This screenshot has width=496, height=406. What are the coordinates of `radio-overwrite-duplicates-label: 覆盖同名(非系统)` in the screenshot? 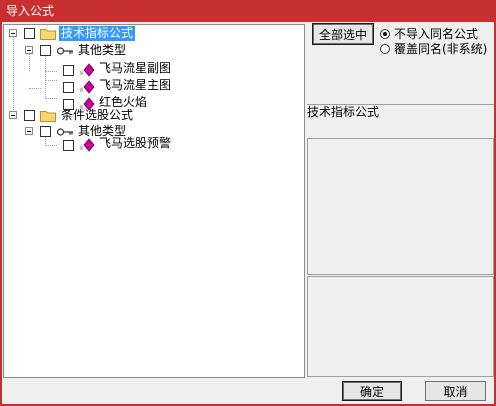 It's located at (440, 49).